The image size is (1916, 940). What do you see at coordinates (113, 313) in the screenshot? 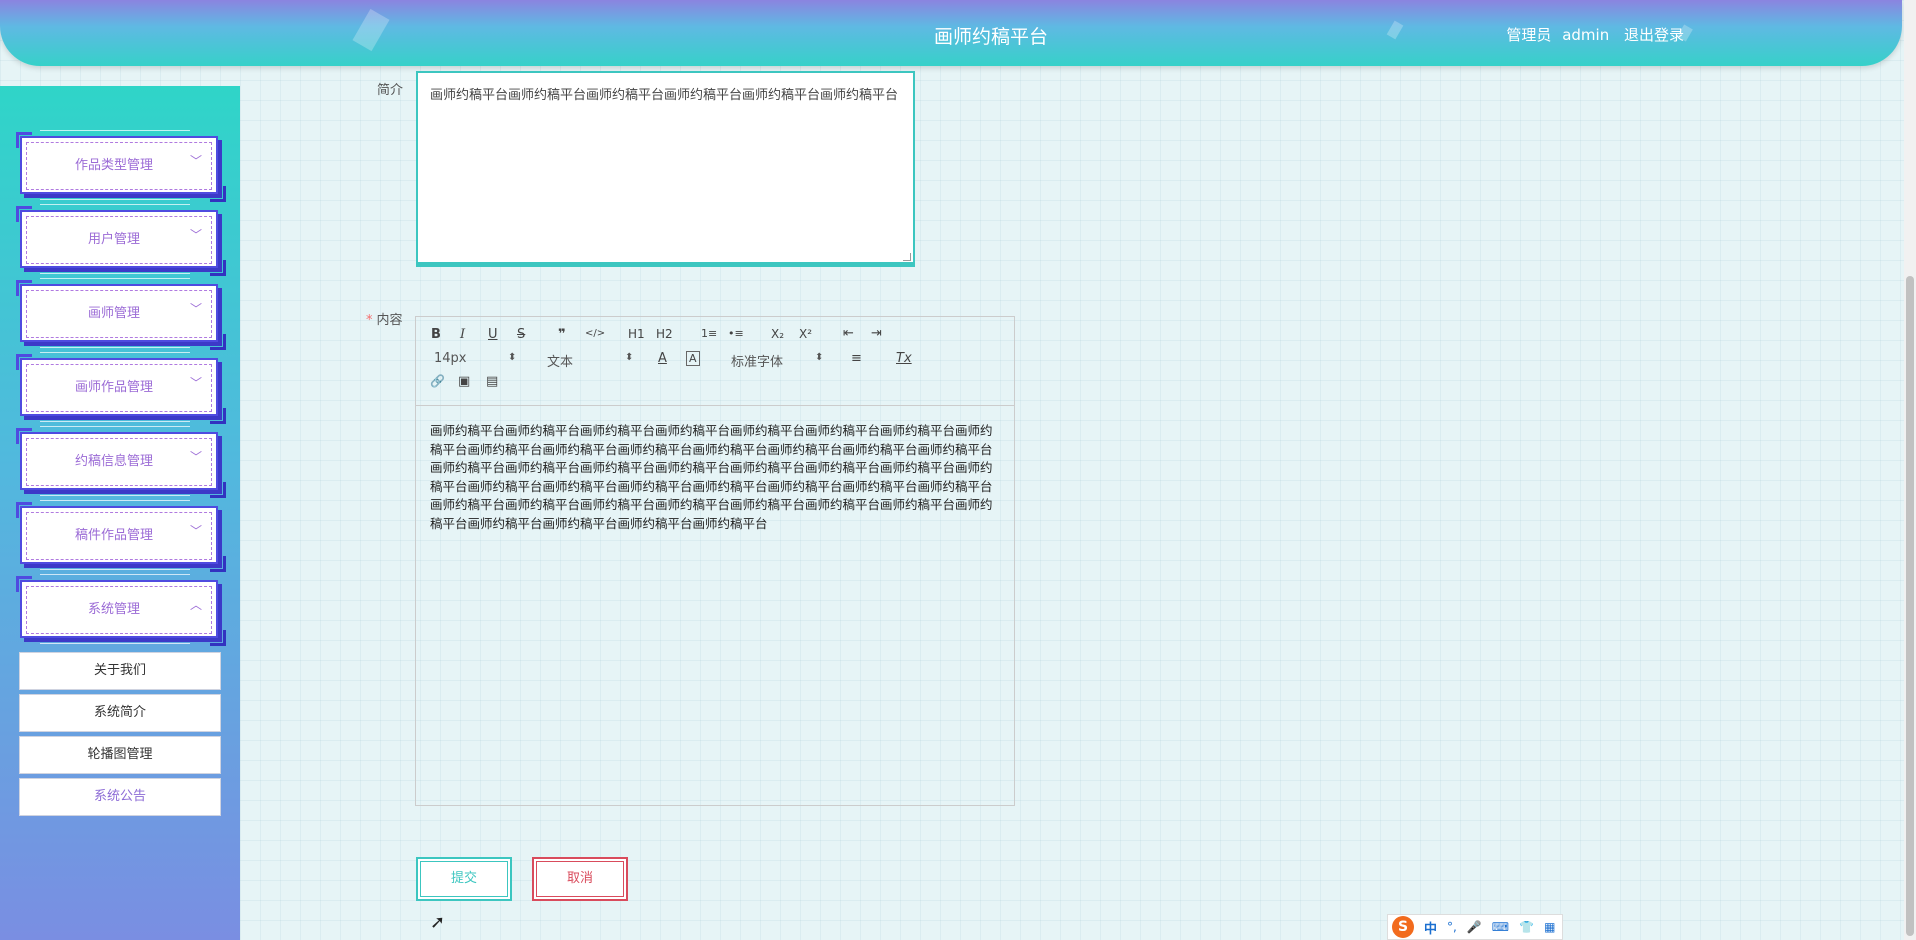
I see `sidebar-item-label: 画师管理` at bounding box center [113, 313].